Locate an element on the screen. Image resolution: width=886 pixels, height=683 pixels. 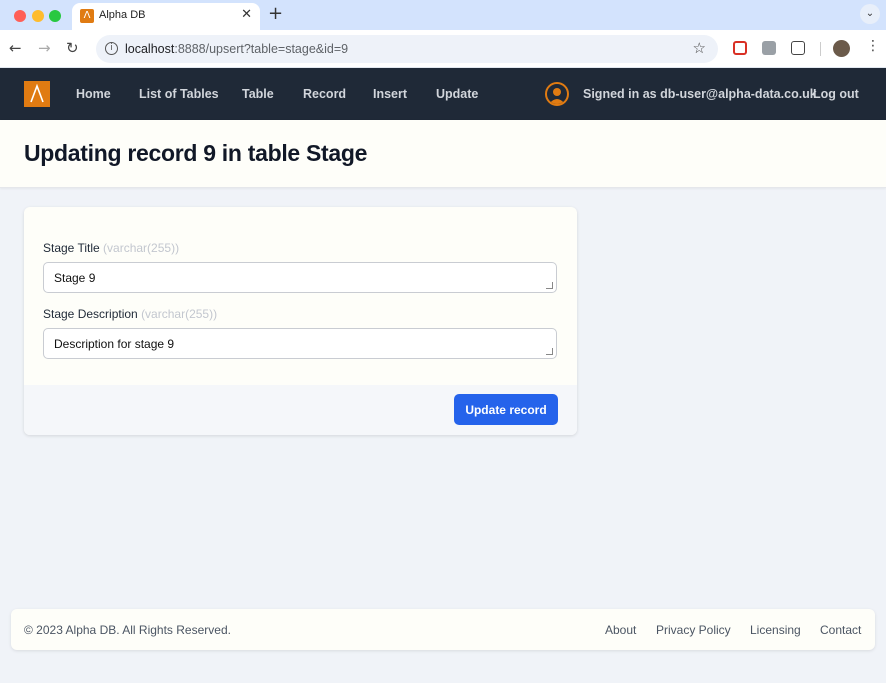
site-info-icon: i is located at coordinates (111, 48).